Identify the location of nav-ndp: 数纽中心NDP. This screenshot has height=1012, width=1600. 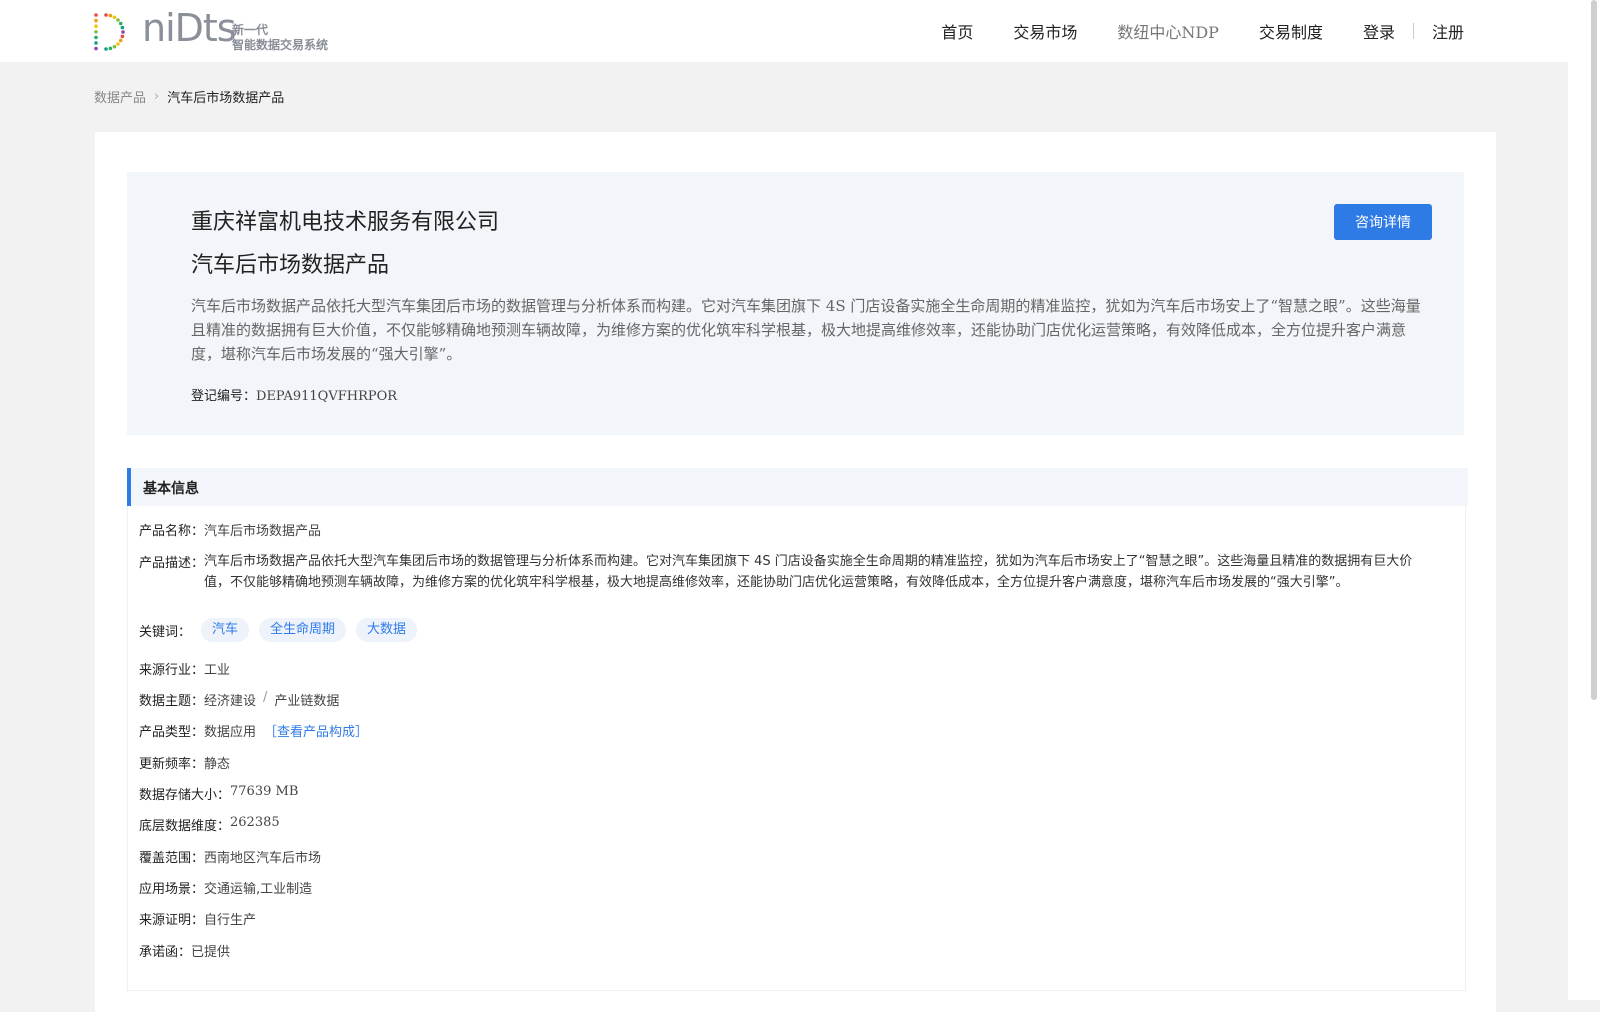
(1168, 31).